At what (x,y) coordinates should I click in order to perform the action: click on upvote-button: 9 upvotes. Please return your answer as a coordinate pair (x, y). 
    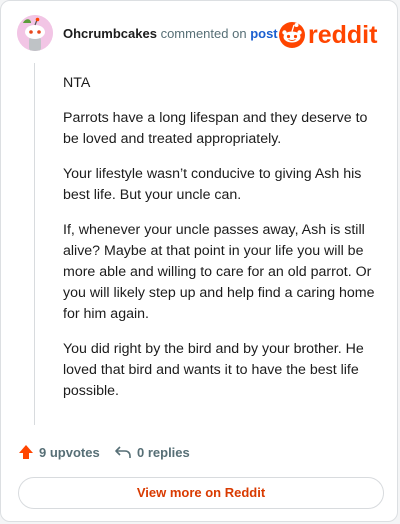
    Looking at the image, I should click on (59, 452).